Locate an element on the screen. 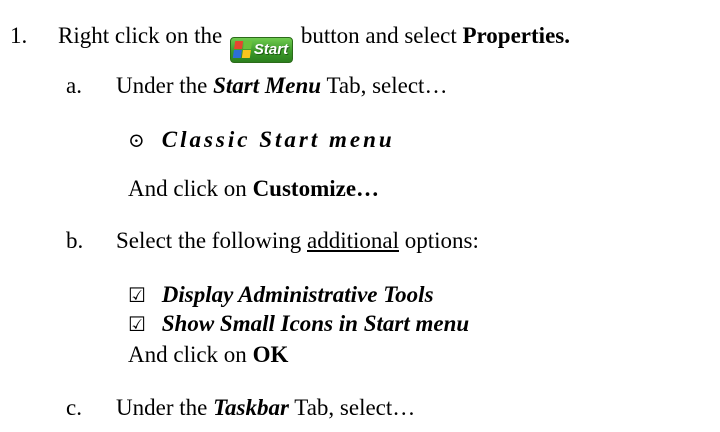 This screenshot has width=720, height=432. step-c-lead-text: Under the is located at coordinates (162, 407).